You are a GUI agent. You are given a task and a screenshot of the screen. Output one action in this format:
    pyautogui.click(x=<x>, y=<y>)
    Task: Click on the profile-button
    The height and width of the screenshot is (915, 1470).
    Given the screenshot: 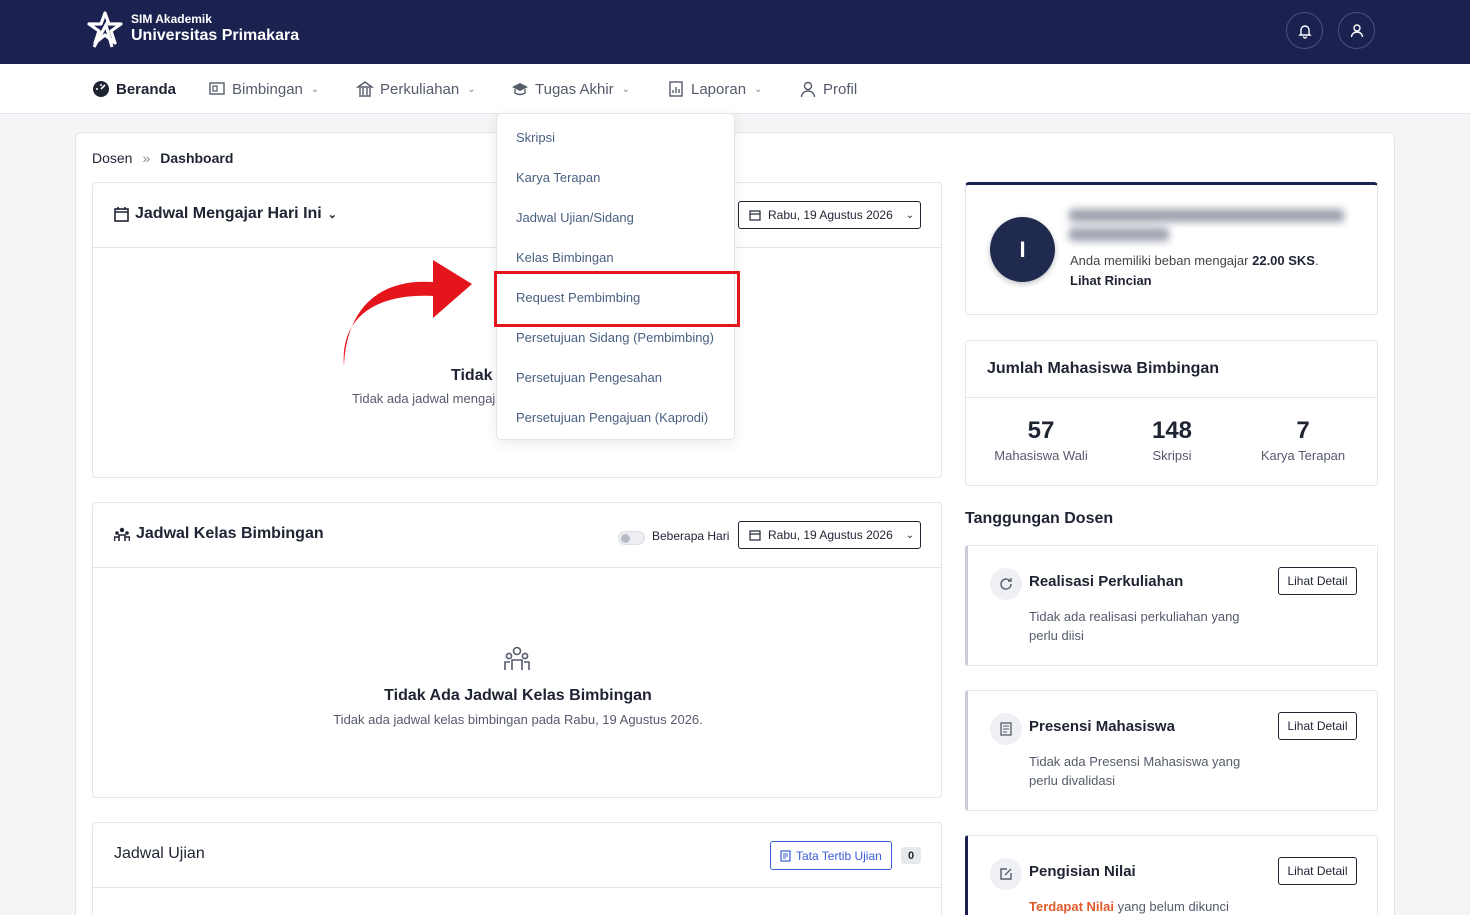 What is the action you would take?
    pyautogui.click(x=1356, y=30)
    